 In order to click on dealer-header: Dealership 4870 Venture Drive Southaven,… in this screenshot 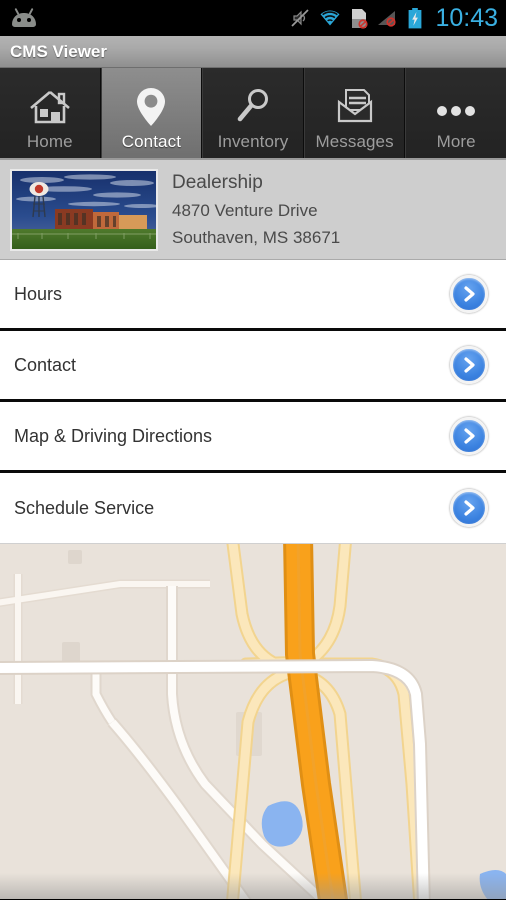, I will do `click(253, 210)`.